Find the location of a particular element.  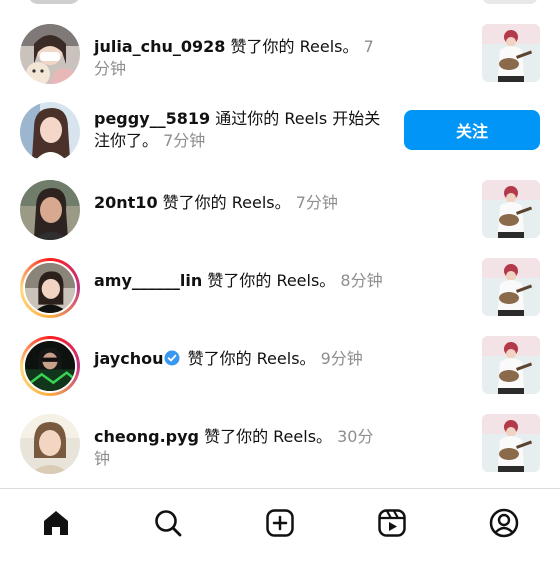

notification-text: peggy__5819 通过你的 Reels 开始关注你了。 7分钟 is located at coordinates (244, 130).